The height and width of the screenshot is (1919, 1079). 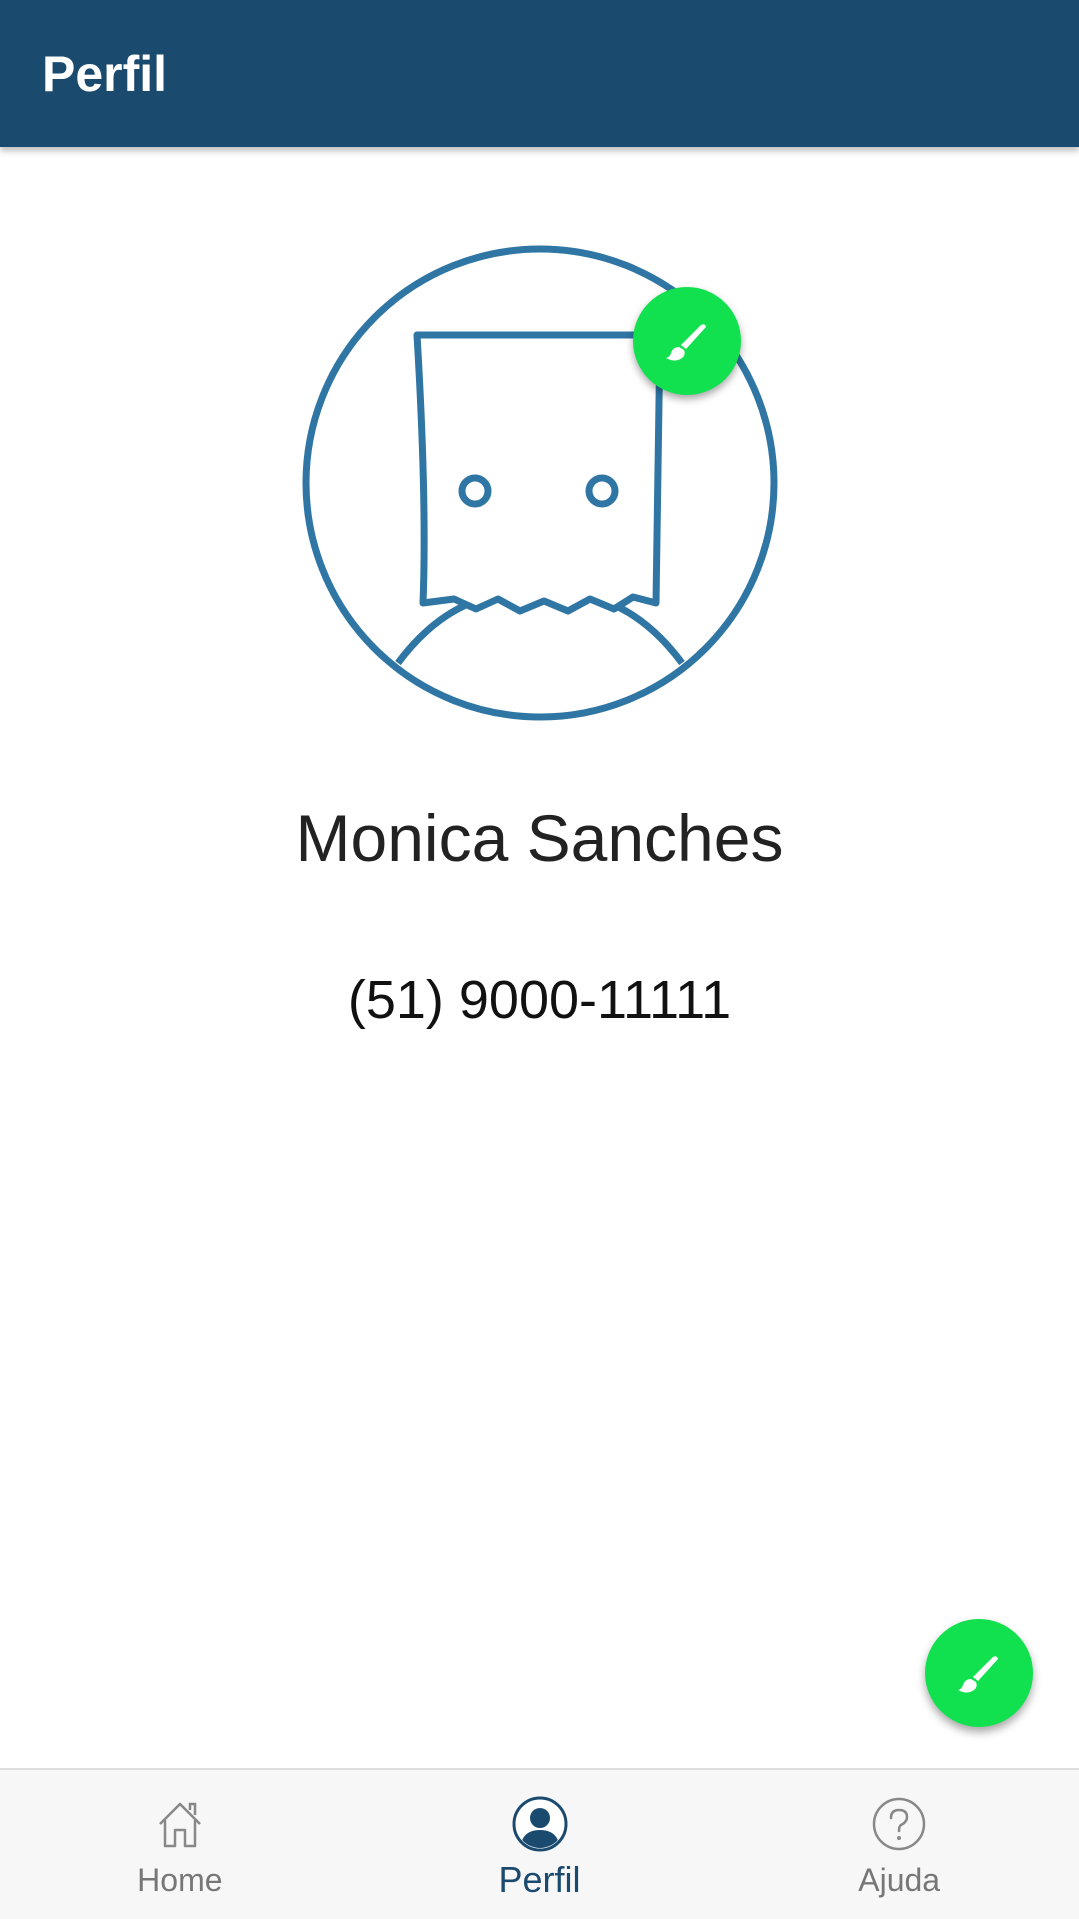 What do you see at coordinates (539, 1000) in the screenshot?
I see `profile-phone: (51) 9000-11111` at bounding box center [539, 1000].